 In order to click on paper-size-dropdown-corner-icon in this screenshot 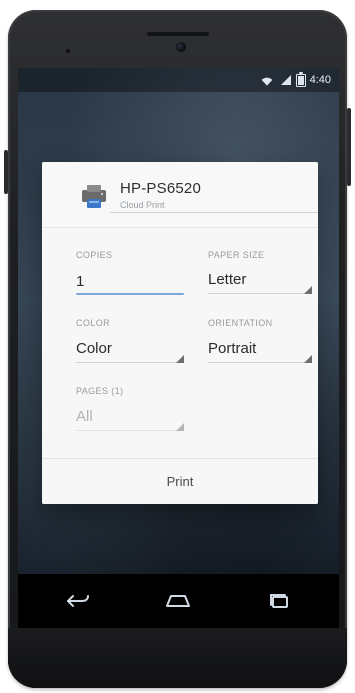, I will do `click(308, 290)`.